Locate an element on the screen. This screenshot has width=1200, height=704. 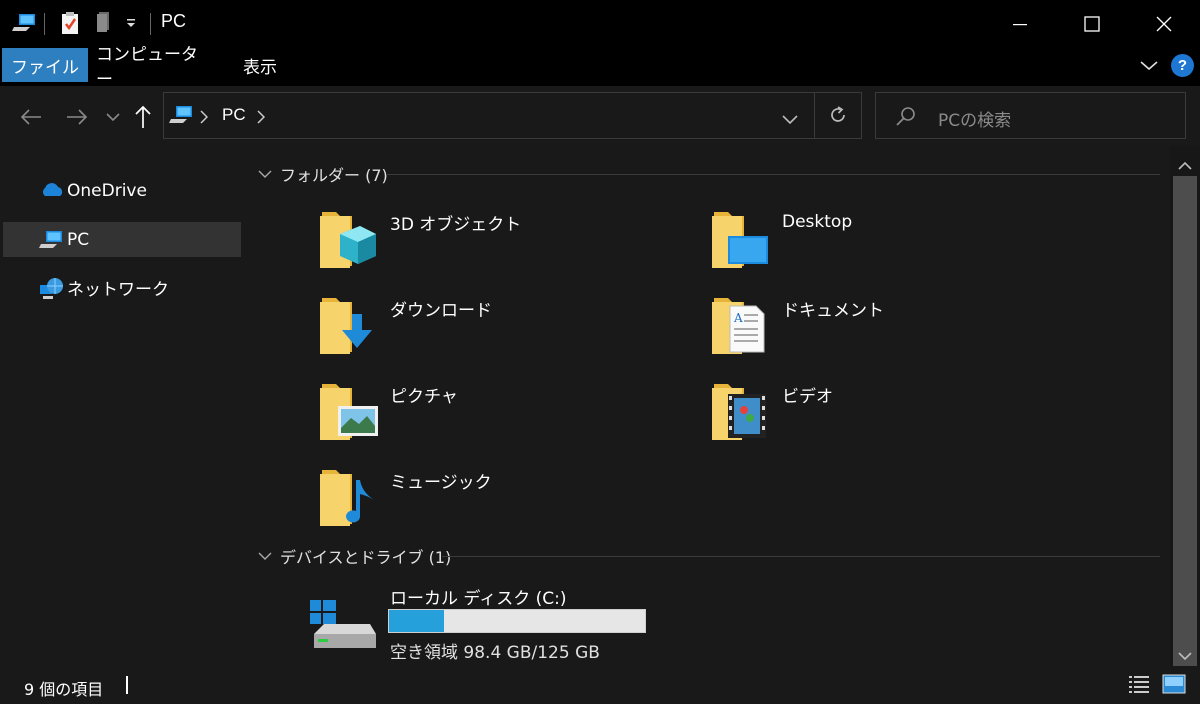
drive-name: ローカル ディスク (C:) is located at coordinates (478, 596).